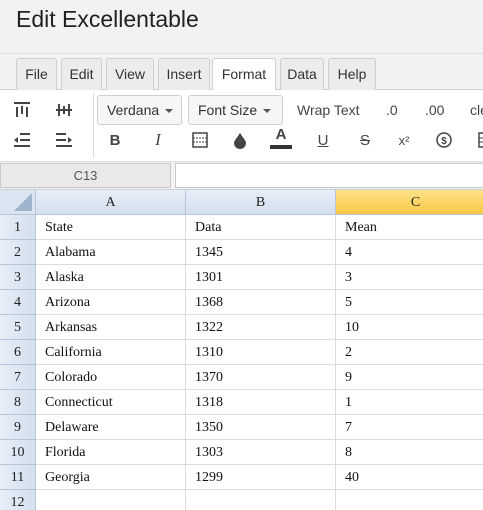 The image size is (483, 510). What do you see at coordinates (352, 74) in the screenshot?
I see `tab-help: Help` at bounding box center [352, 74].